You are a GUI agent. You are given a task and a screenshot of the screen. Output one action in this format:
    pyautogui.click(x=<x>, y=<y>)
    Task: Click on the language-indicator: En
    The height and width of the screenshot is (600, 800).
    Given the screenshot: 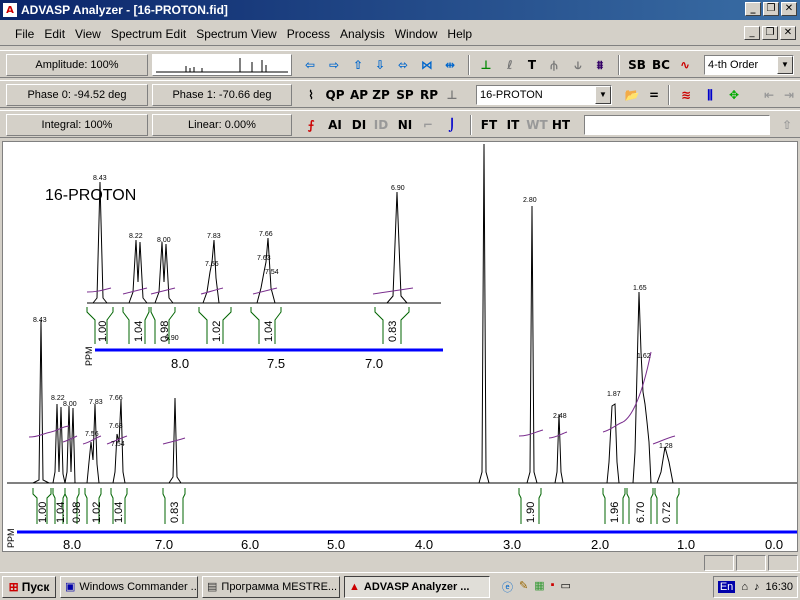 What is the action you would take?
    pyautogui.click(x=726, y=587)
    